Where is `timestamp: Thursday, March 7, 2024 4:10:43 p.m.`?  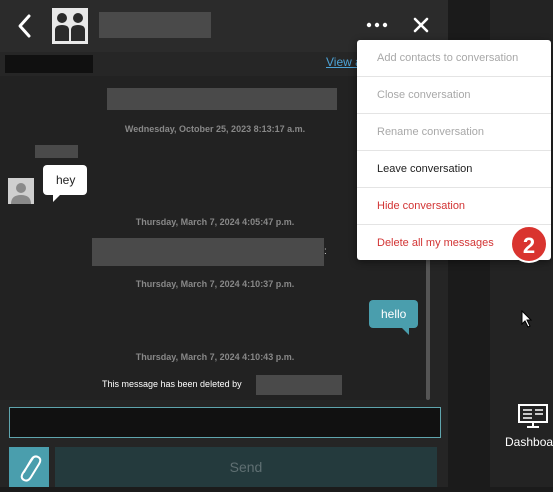
timestamp: Thursday, March 7, 2024 4:10:43 p.m. is located at coordinates (215, 357).